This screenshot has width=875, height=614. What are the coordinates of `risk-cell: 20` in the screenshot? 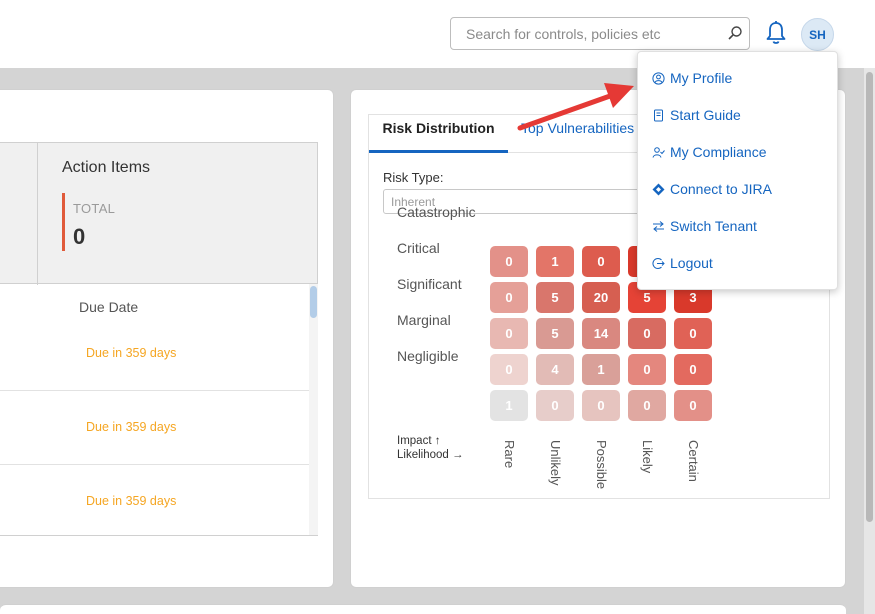 It's located at (601, 297).